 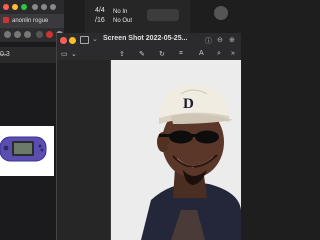 I want to click on out-point-label: No Out, so click(x=123, y=21).